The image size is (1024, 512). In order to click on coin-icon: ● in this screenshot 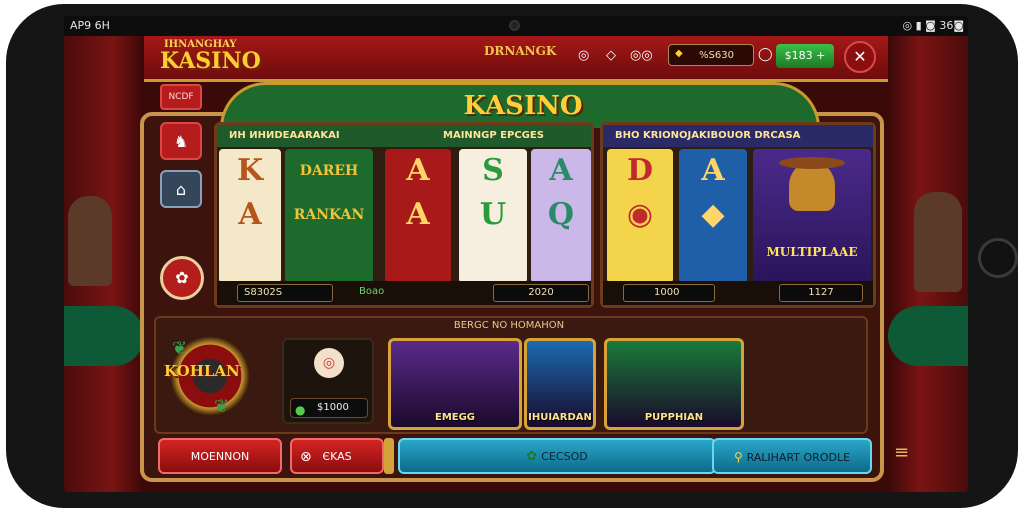, I will do `click(300, 410)`.